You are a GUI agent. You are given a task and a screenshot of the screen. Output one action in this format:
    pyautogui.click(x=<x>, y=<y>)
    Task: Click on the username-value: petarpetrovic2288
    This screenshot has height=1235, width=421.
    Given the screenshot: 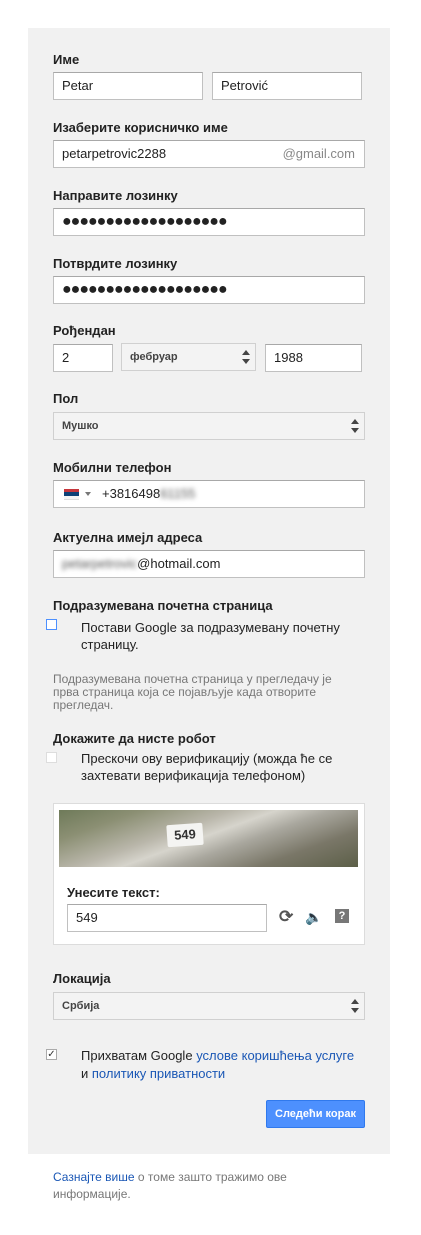 What is the action you would take?
    pyautogui.click(x=114, y=153)
    